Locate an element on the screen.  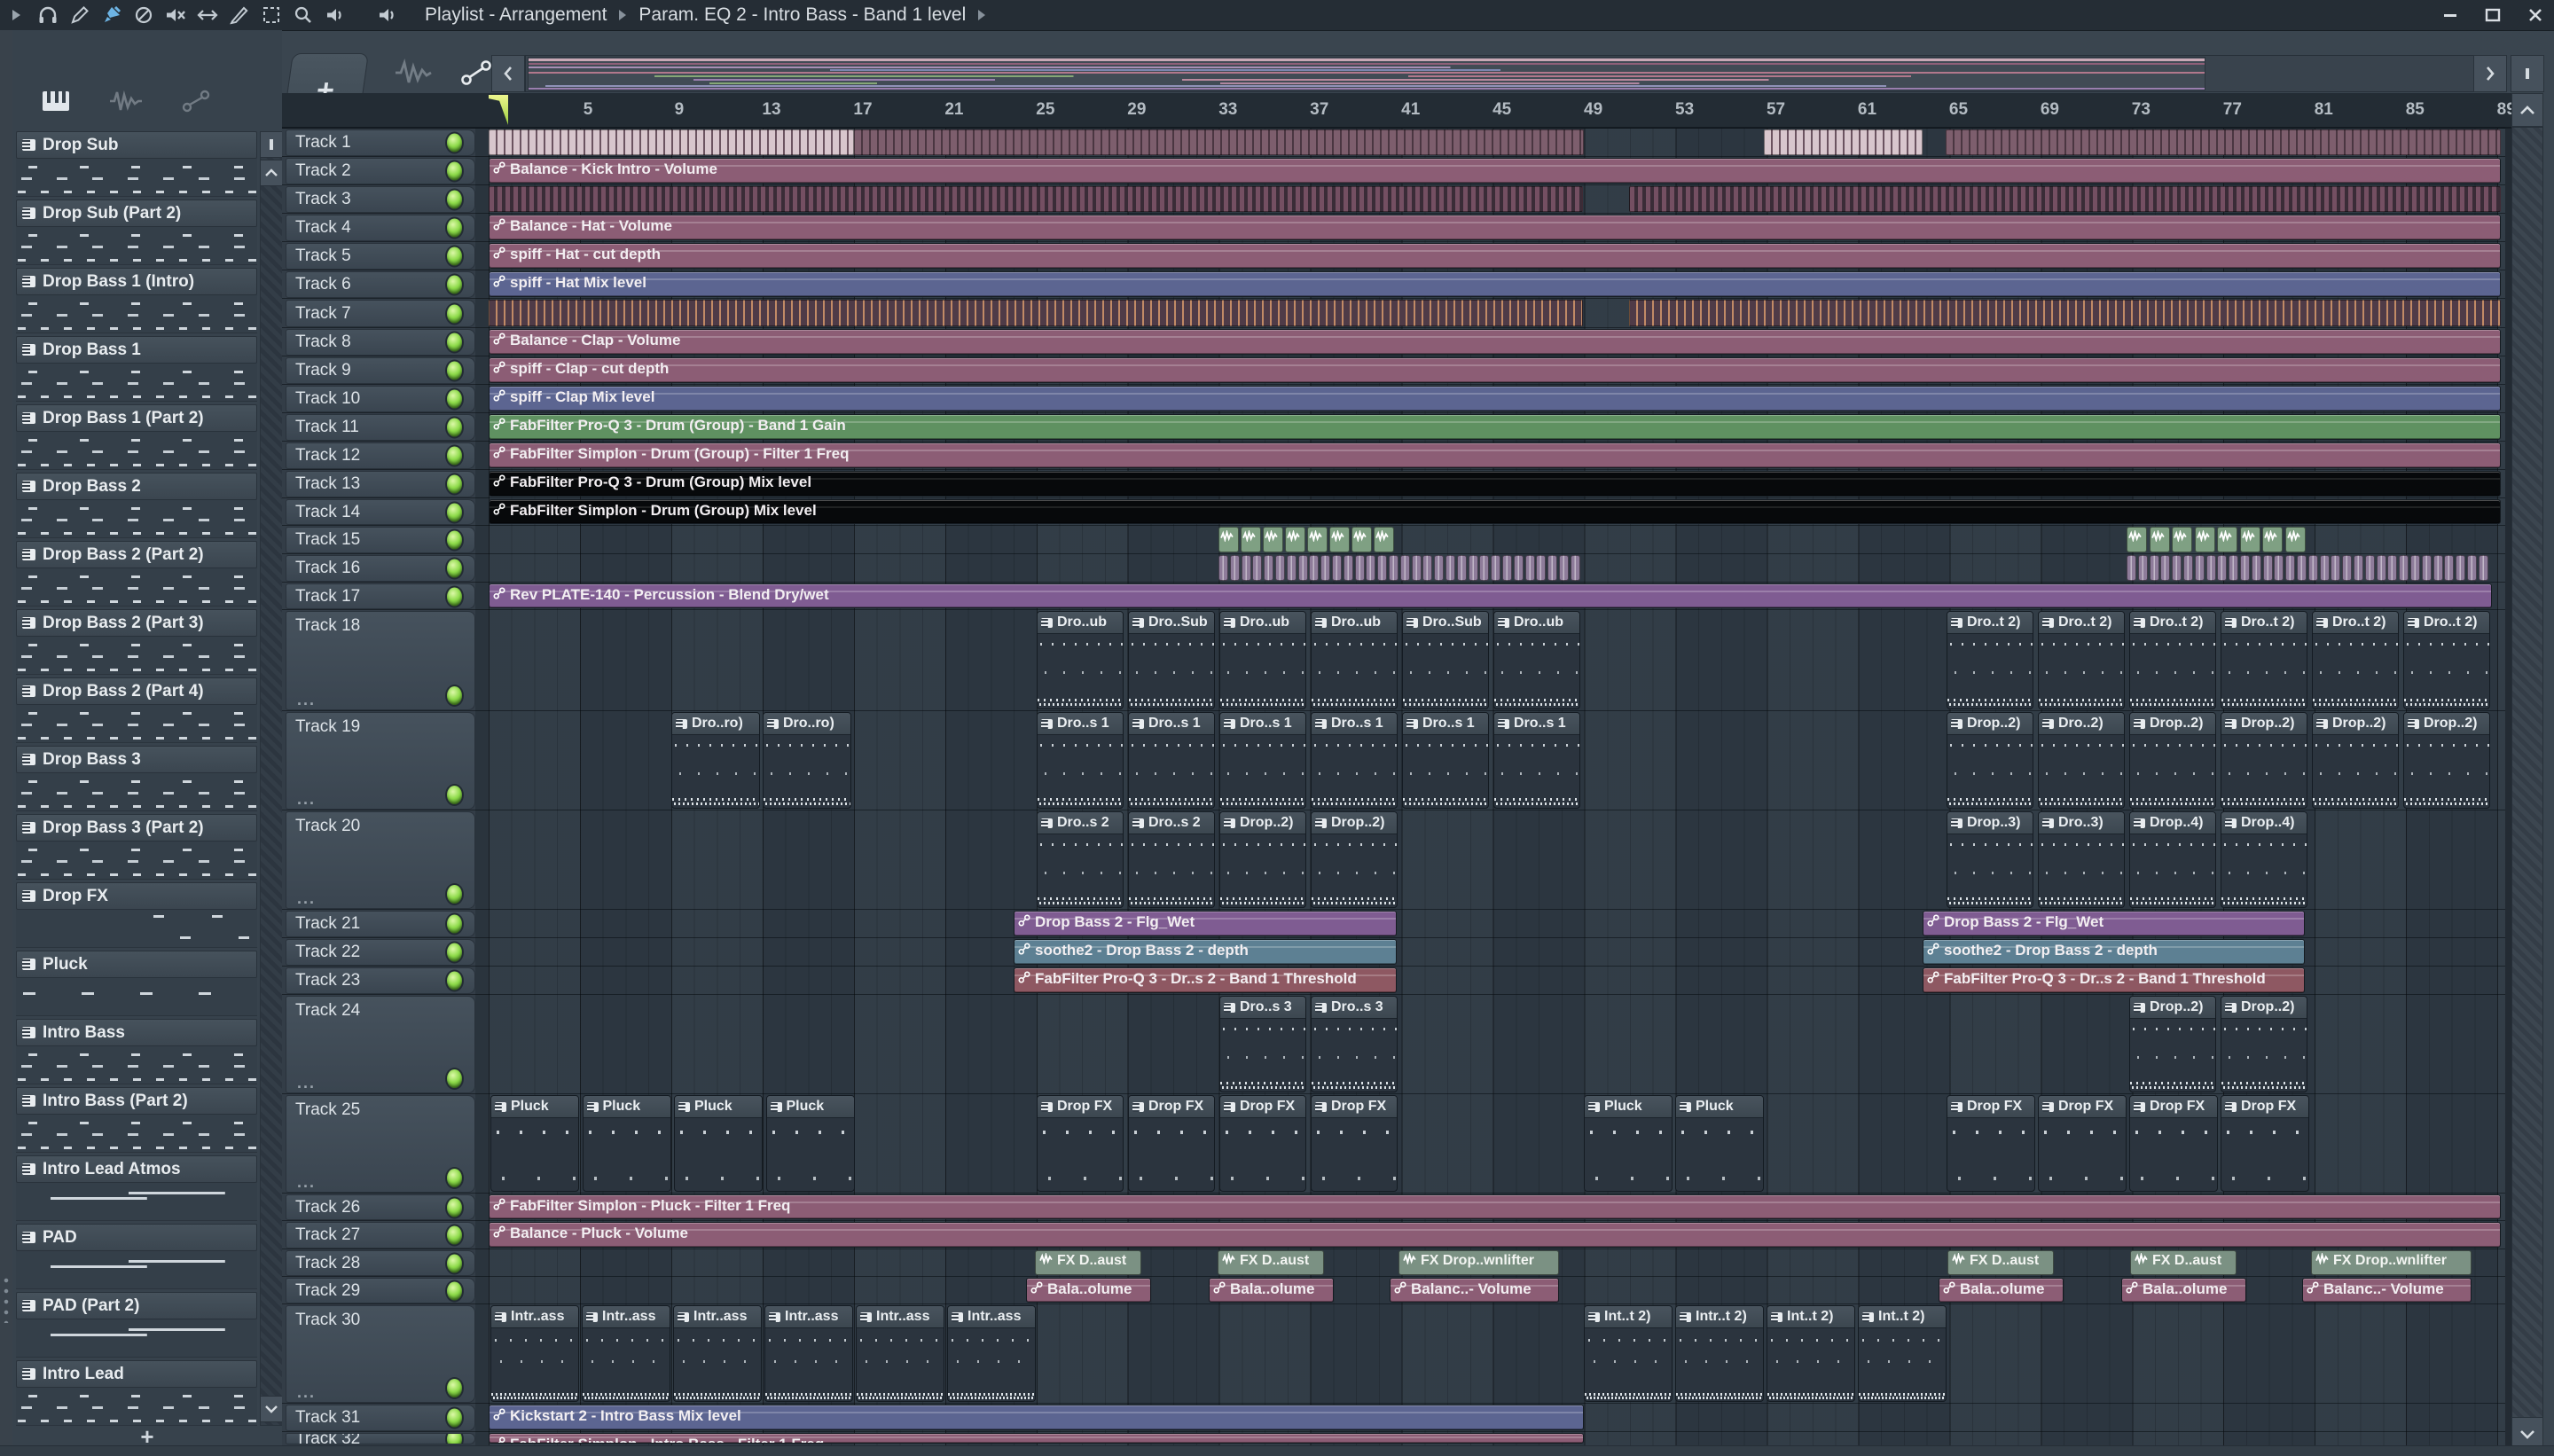
pattern-item: Drop Bass 2 (Part 2) is located at coordinates (136, 574).